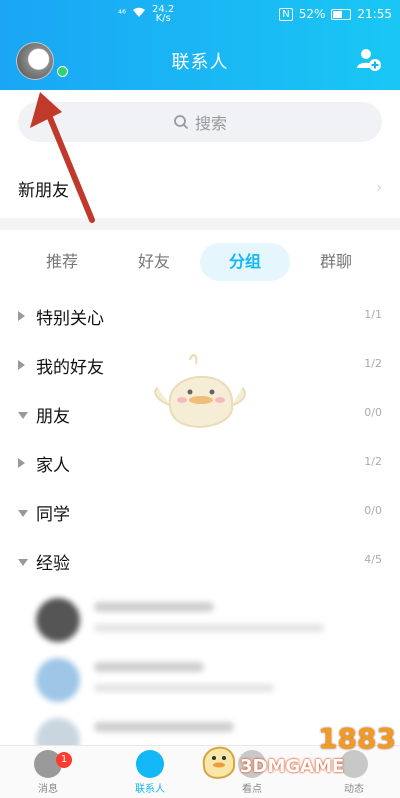 Image resolution: width=400 pixels, height=798 pixels. What do you see at coordinates (379, 188) in the screenshot?
I see `chevron-right-icon: ›` at bounding box center [379, 188].